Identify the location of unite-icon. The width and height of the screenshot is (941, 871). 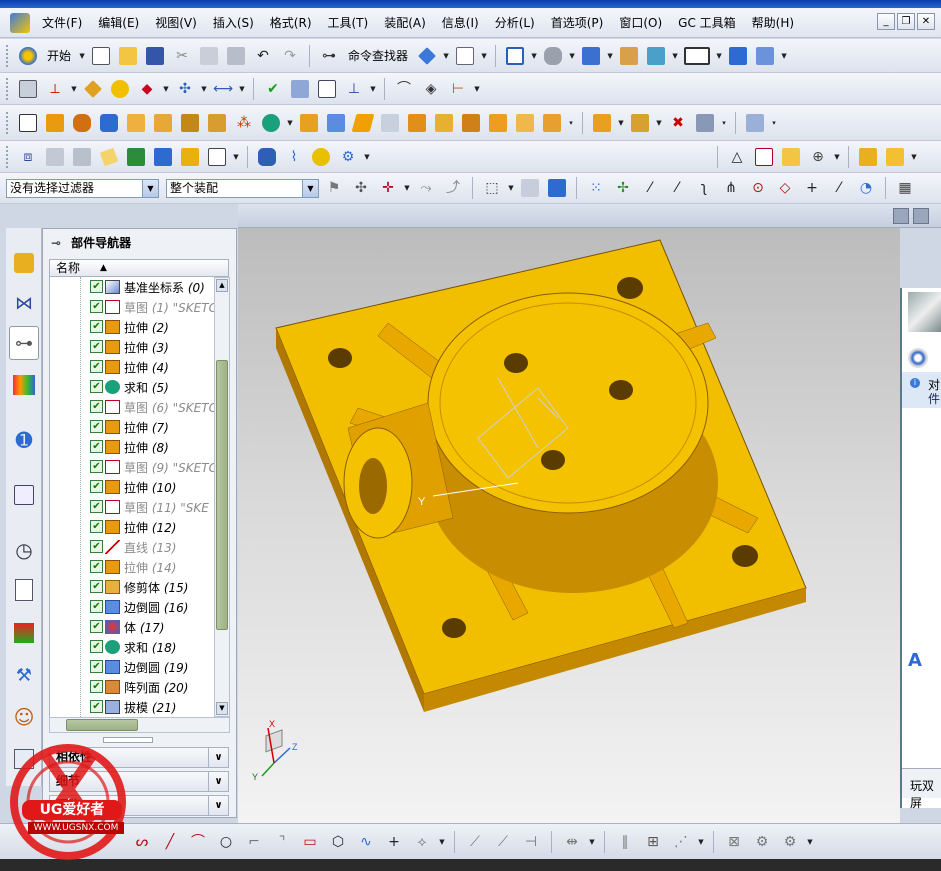
(271, 123).